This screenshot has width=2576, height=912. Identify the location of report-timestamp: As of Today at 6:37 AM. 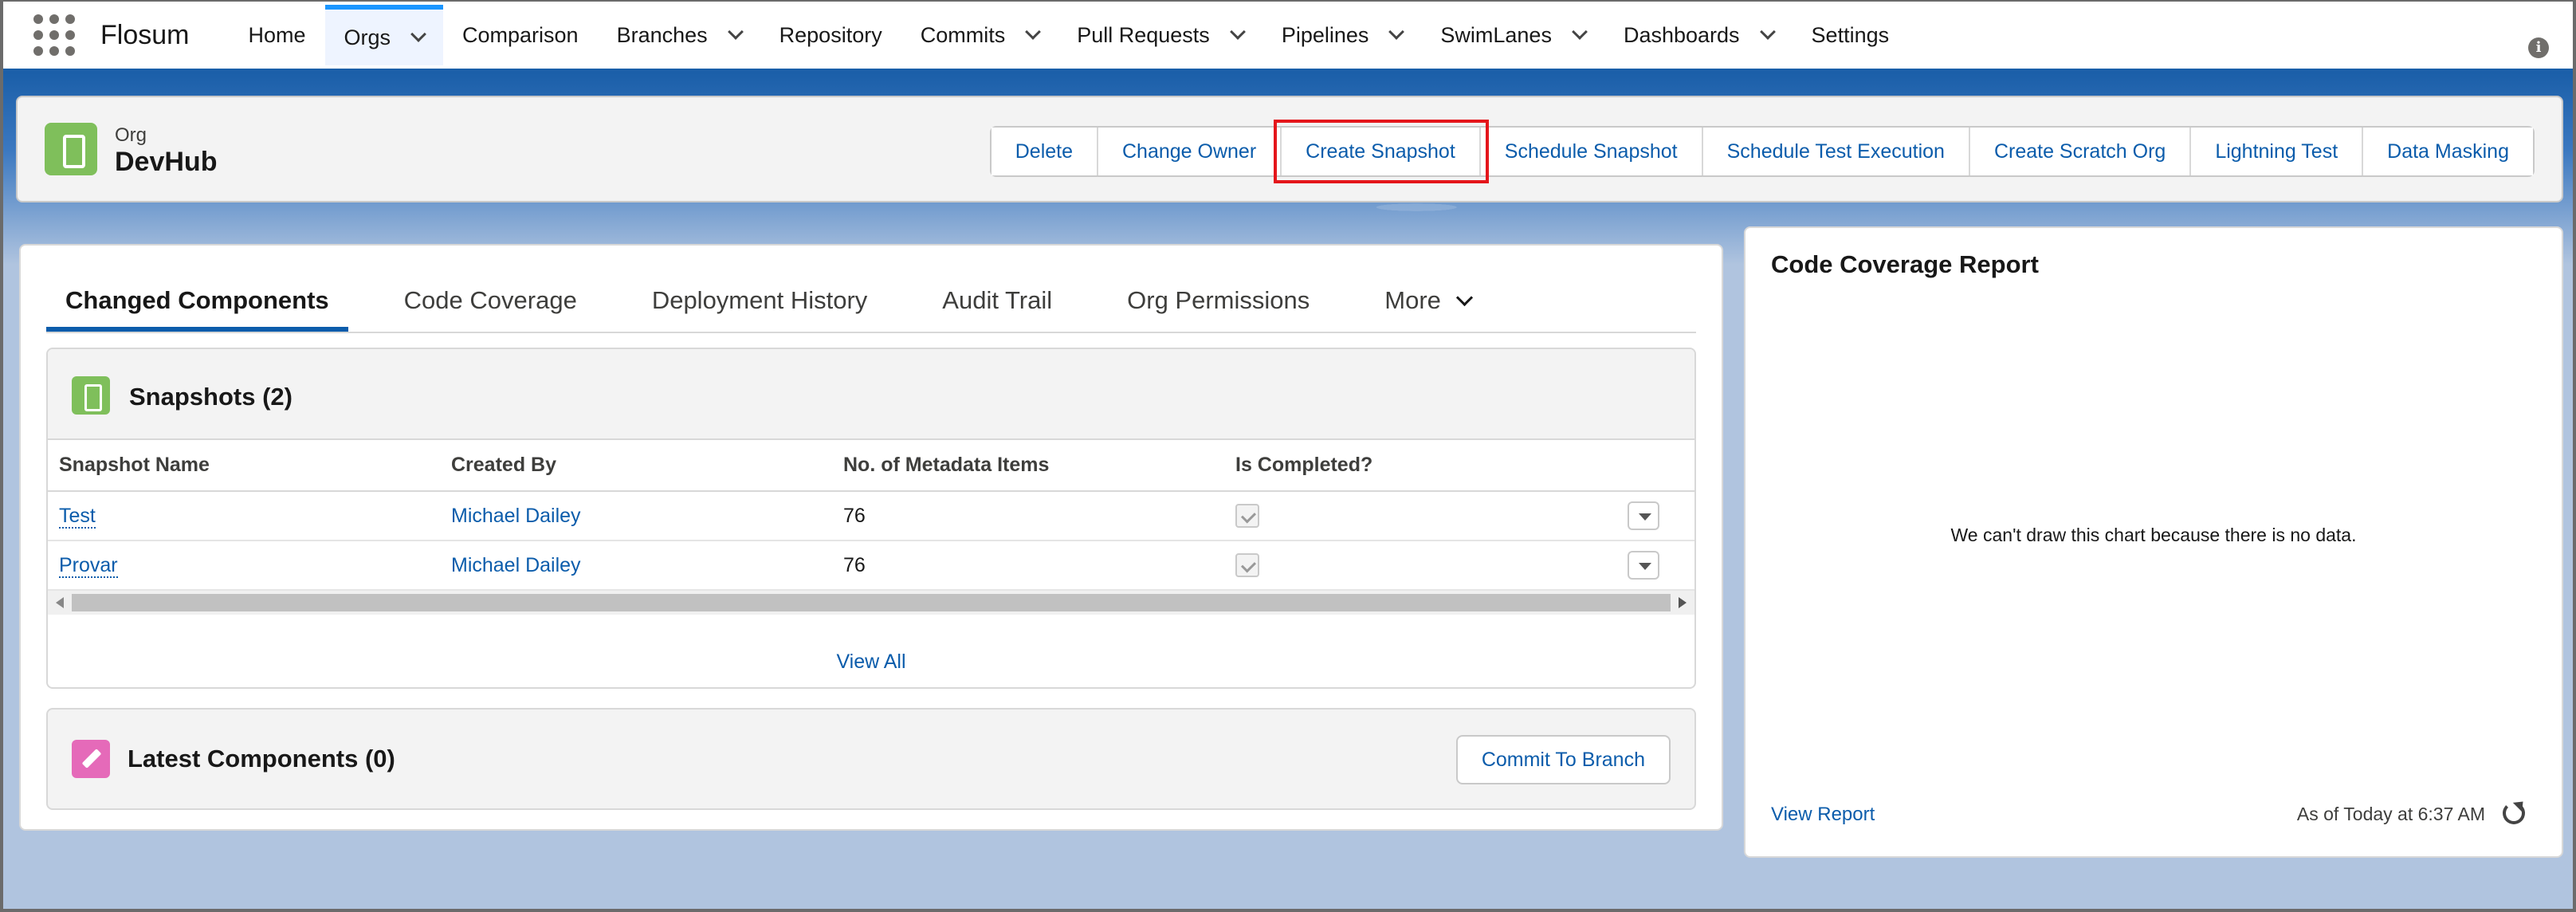
(2390, 814).